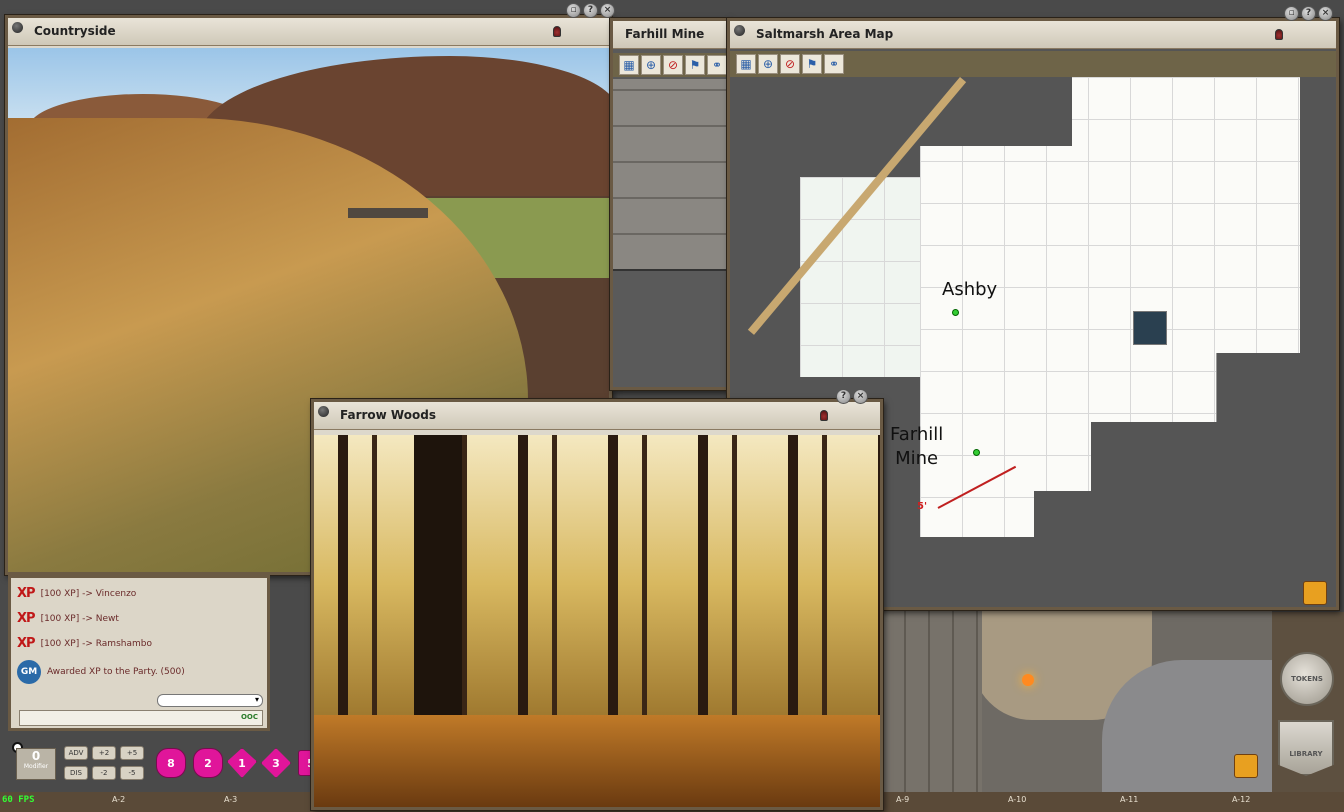 The image size is (1344, 812). Describe the element at coordinates (141, 718) in the screenshot. I see `chat-input: OOC` at that location.